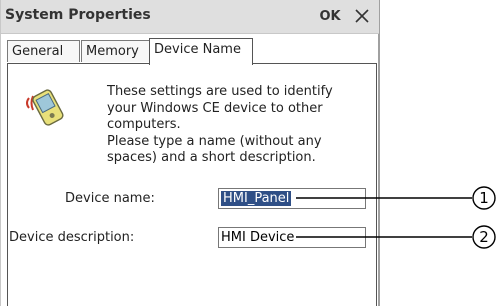 The height and width of the screenshot is (306, 497). I want to click on device-icon, so click(44, 105).